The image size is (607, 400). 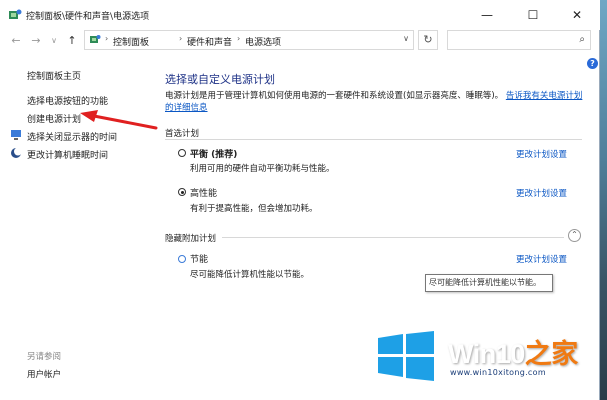 What do you see at coordinates (603, 200) in the screenshot?
I see `desktop-background` at bounding box center [603, 200].